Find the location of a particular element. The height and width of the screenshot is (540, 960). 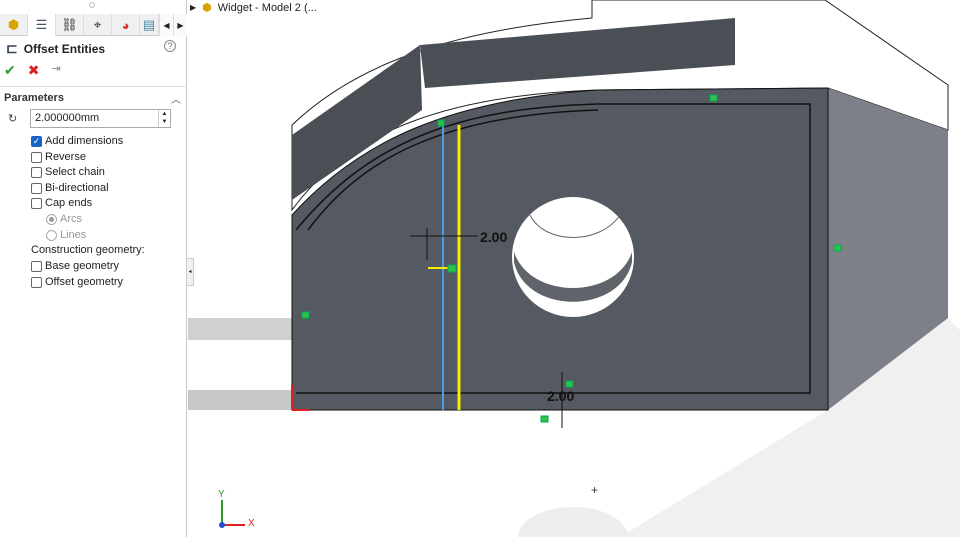

ok-button: ✔ is located at coordinates (10, 70).